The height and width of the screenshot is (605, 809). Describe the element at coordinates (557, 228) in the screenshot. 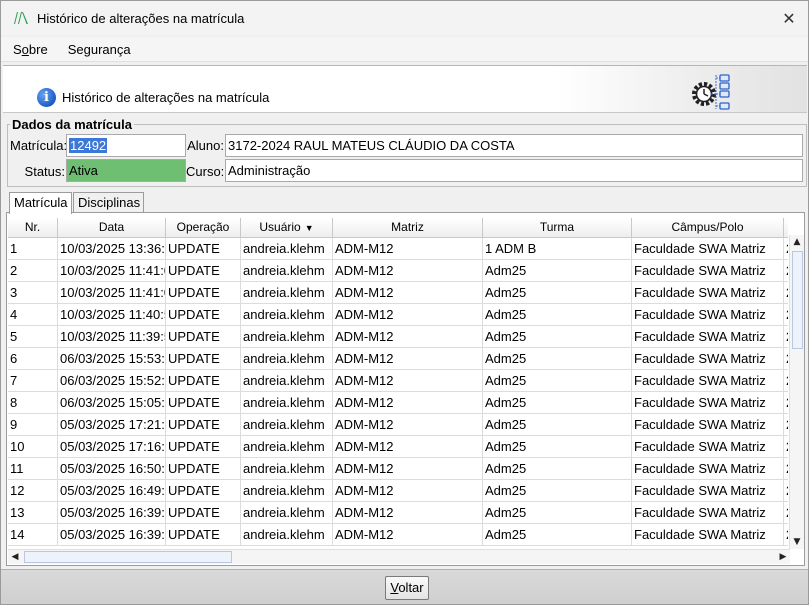

I see `column-header-turma: Turma` at that location.